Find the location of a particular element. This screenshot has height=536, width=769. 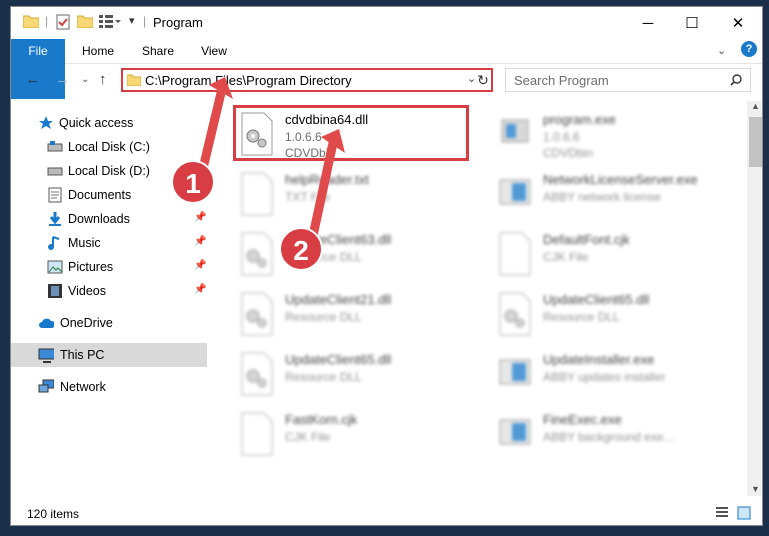

step-badge-2: 2 is located at coordinates (301, 249).